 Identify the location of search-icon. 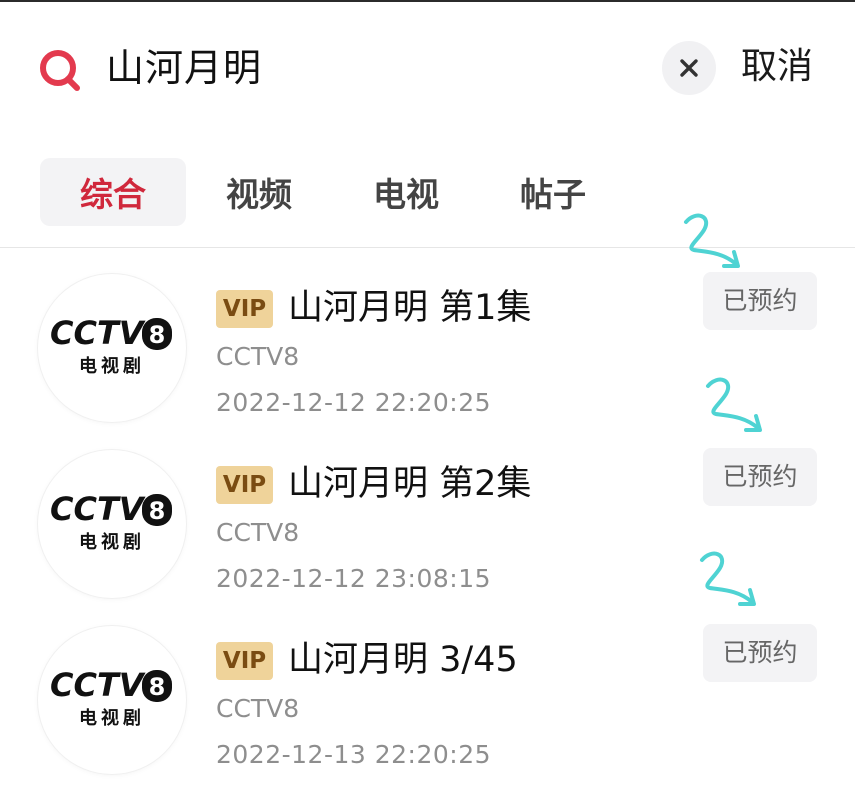
(60, 70).